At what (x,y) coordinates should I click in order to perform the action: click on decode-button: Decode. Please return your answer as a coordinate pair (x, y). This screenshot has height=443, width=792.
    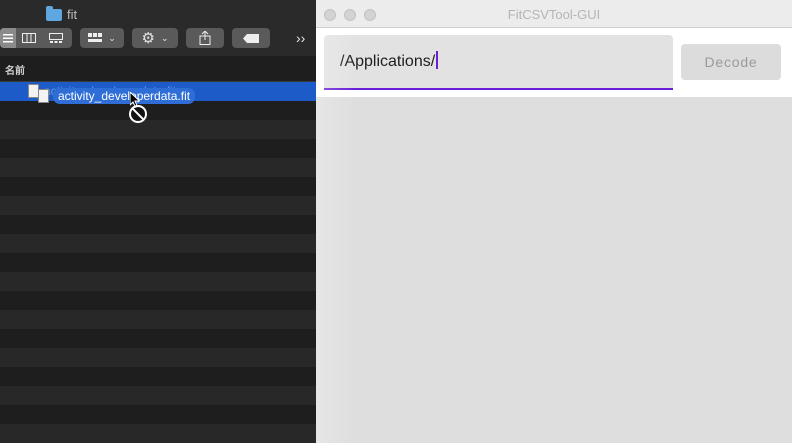
    Looking at the image, I should click on (731, 62).